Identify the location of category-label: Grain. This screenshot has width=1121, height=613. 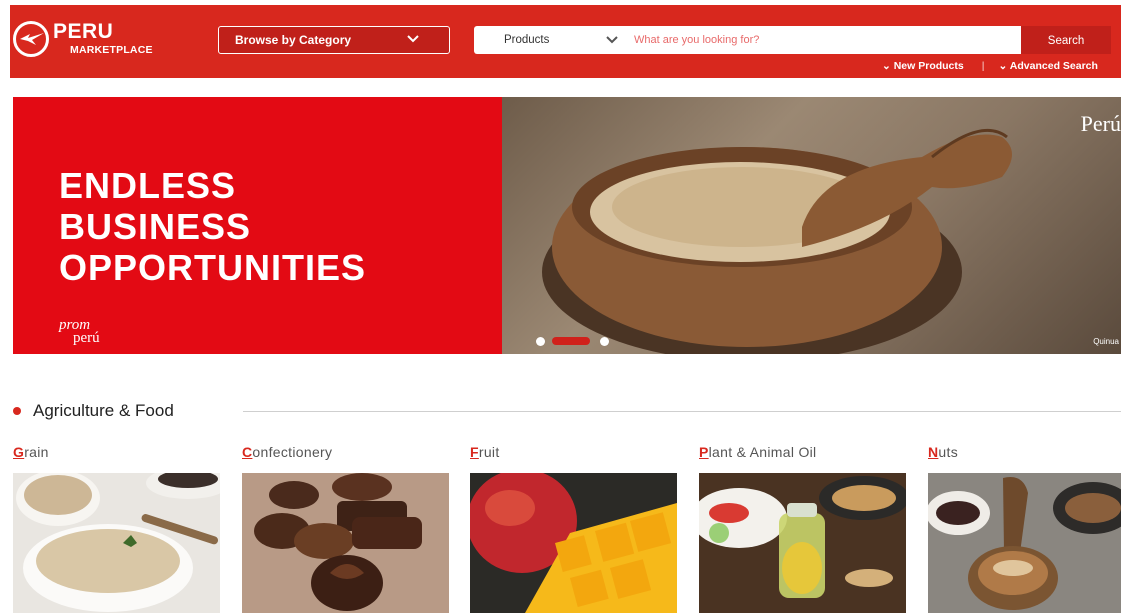
(116, 452).